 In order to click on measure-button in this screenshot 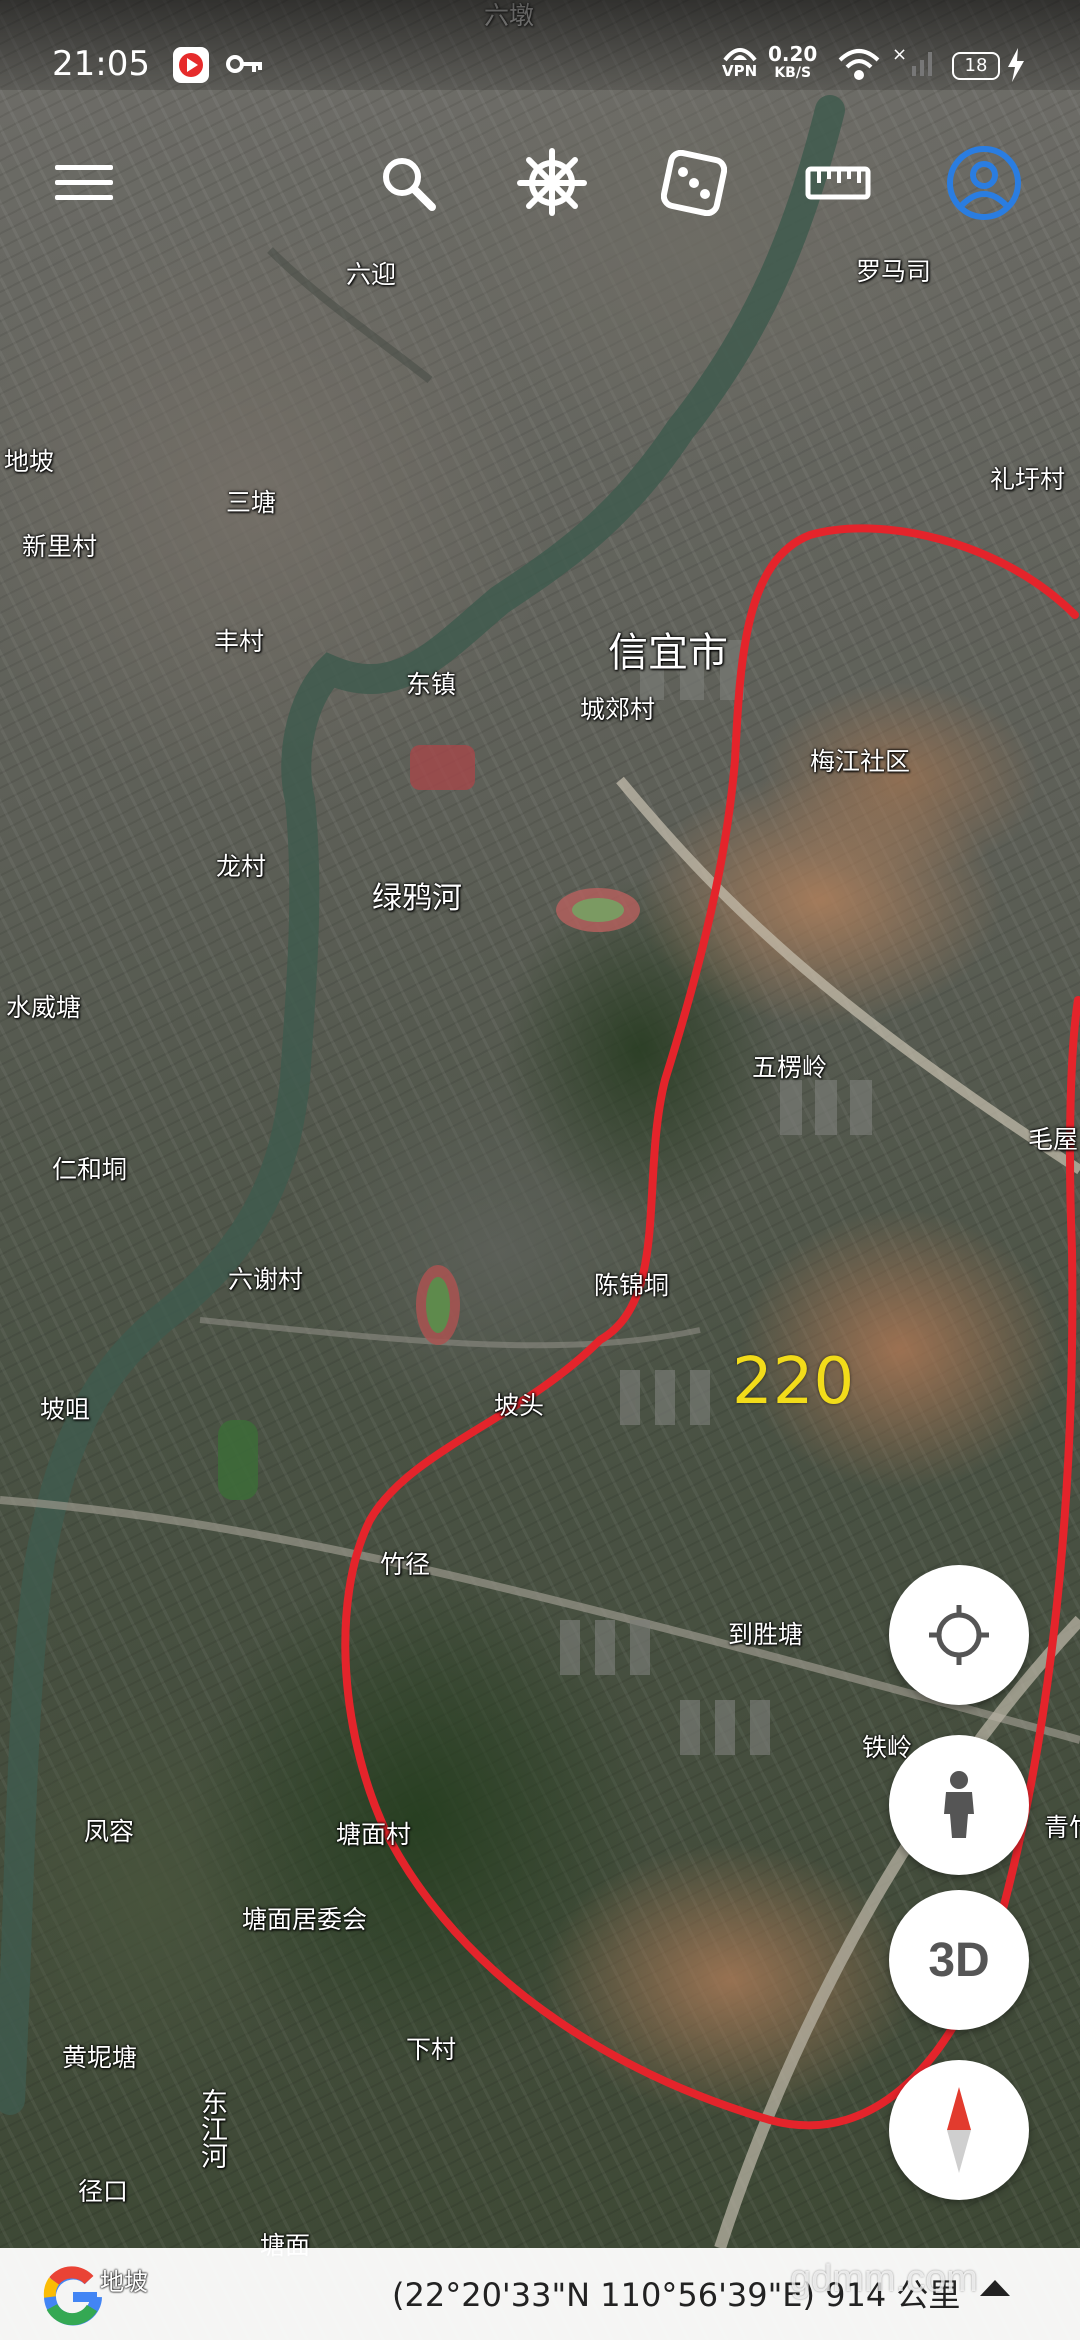, I will do `click(838, 183)`.